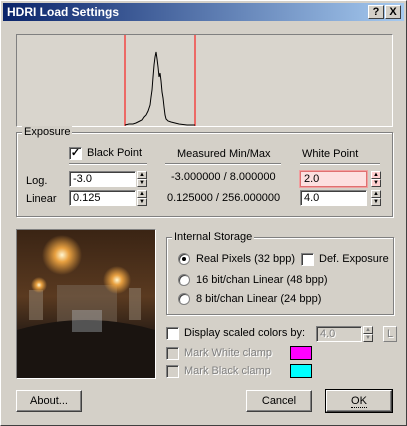  I want to click on histogram-curve, so click(159, 88).